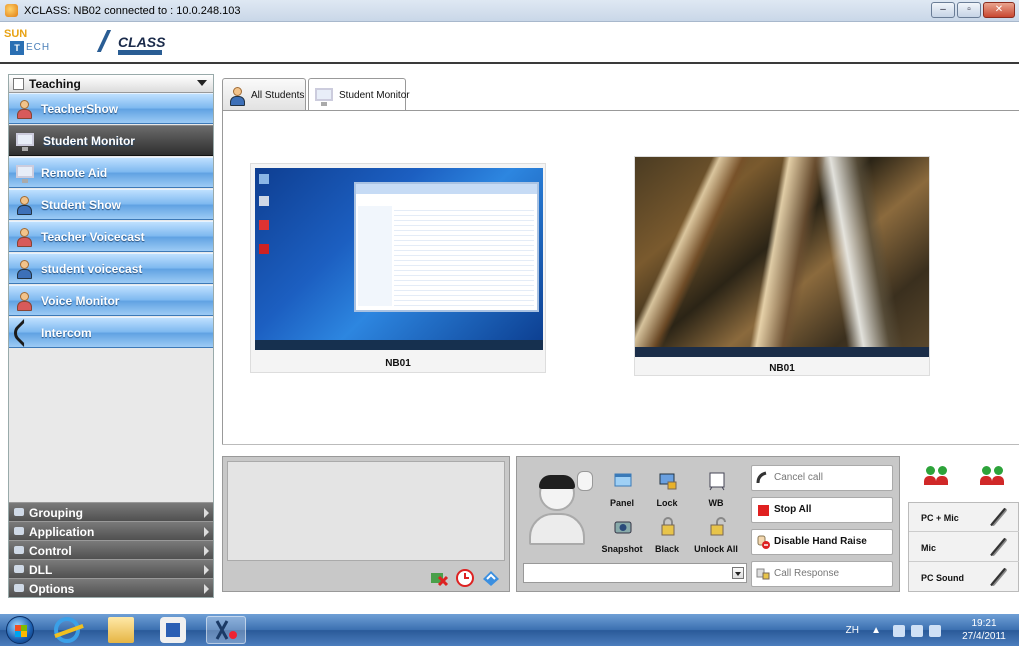 This screenshot has width=1019, height=646. What do you see at coordinates (999, 10) in the screenshot?
I see `close-button: ✕` at bounding box center [999, 10].